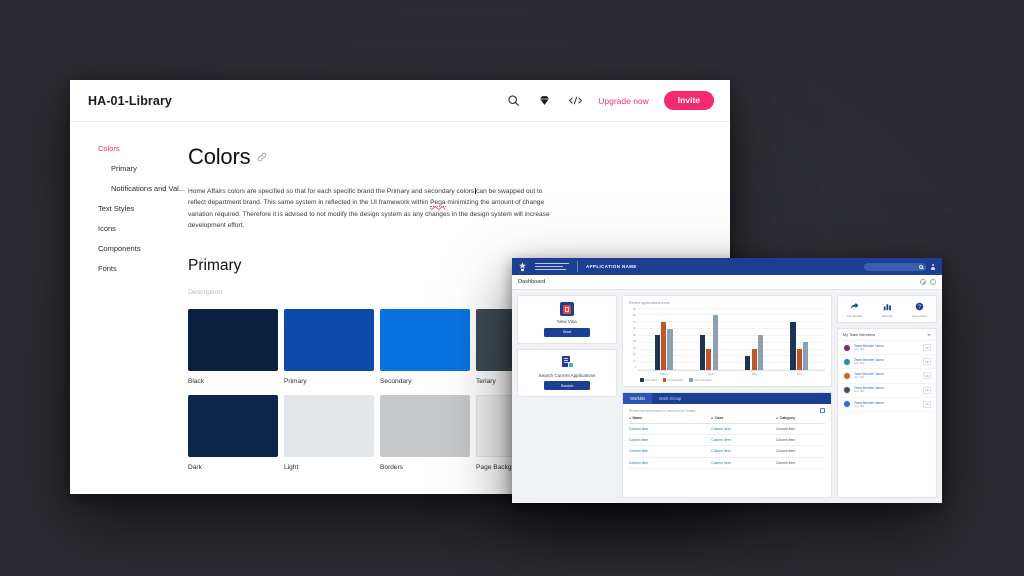  What do you see at coordinates (567, 373) in the screenshot?
I see `search-applications-card: Search Current Applications Search` at bounding box center [567, 373].